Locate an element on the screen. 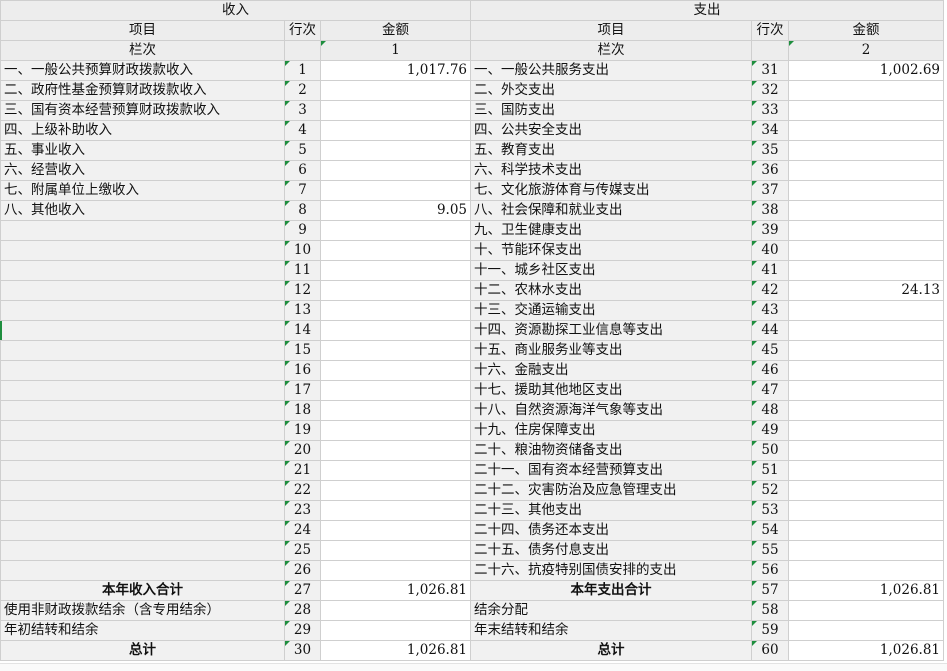 This screenshot has height=671, width=947. income-line-cell: 24 is located at coordinates (302, 530).